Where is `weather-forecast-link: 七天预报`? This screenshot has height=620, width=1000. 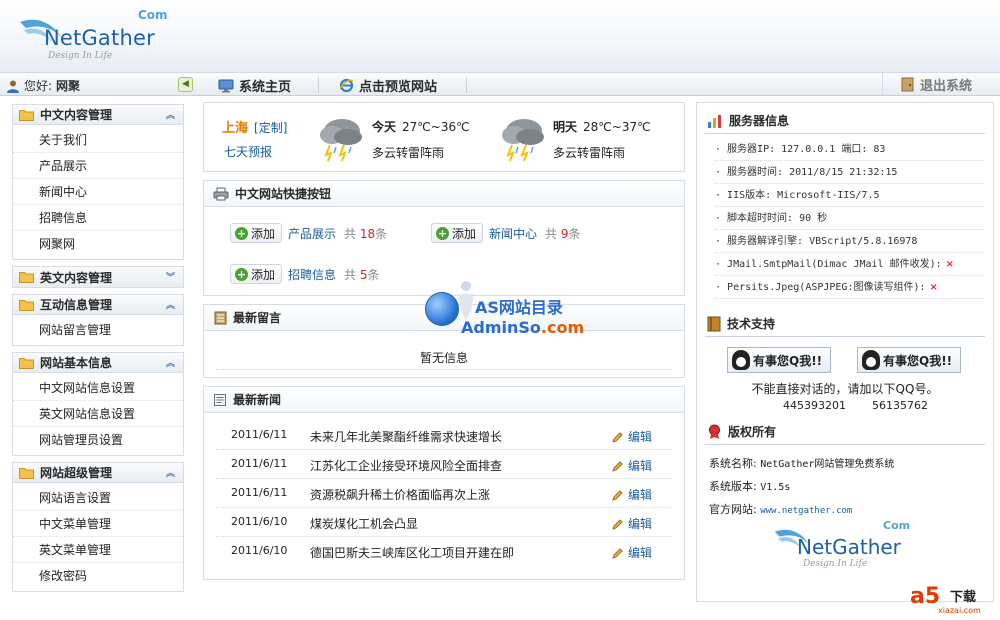
weather-forecast-link: 七天预报 is located at coordinates (248, 151).